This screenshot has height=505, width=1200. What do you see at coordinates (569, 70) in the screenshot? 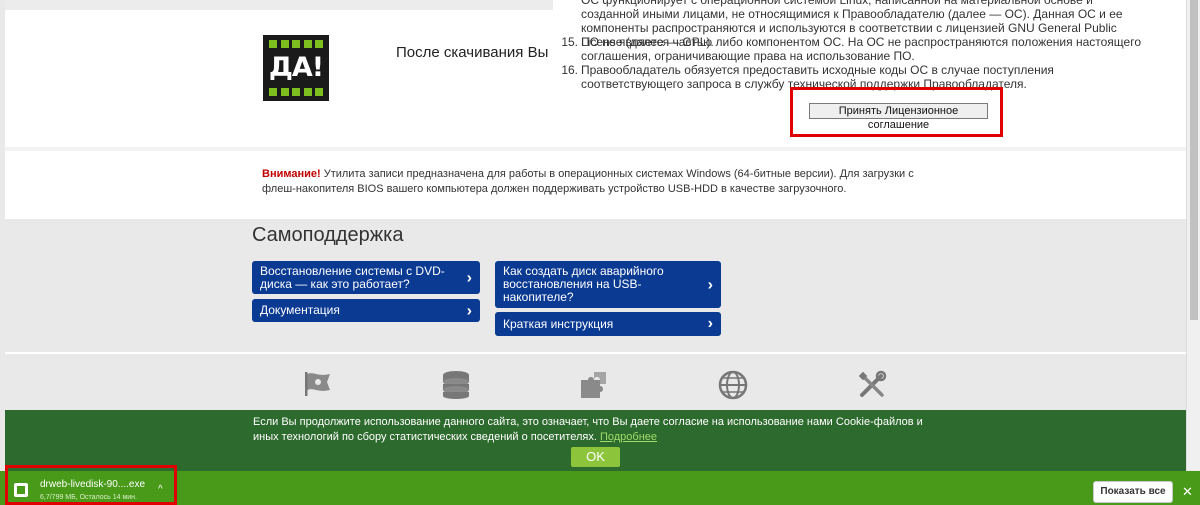
I see `license-item-number: 16.` at bounding box center [569, 70].